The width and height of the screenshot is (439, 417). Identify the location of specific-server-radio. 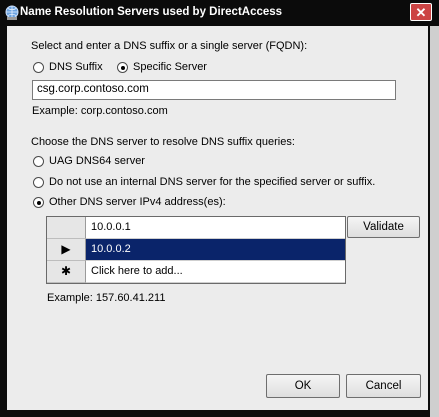
(122, 67).